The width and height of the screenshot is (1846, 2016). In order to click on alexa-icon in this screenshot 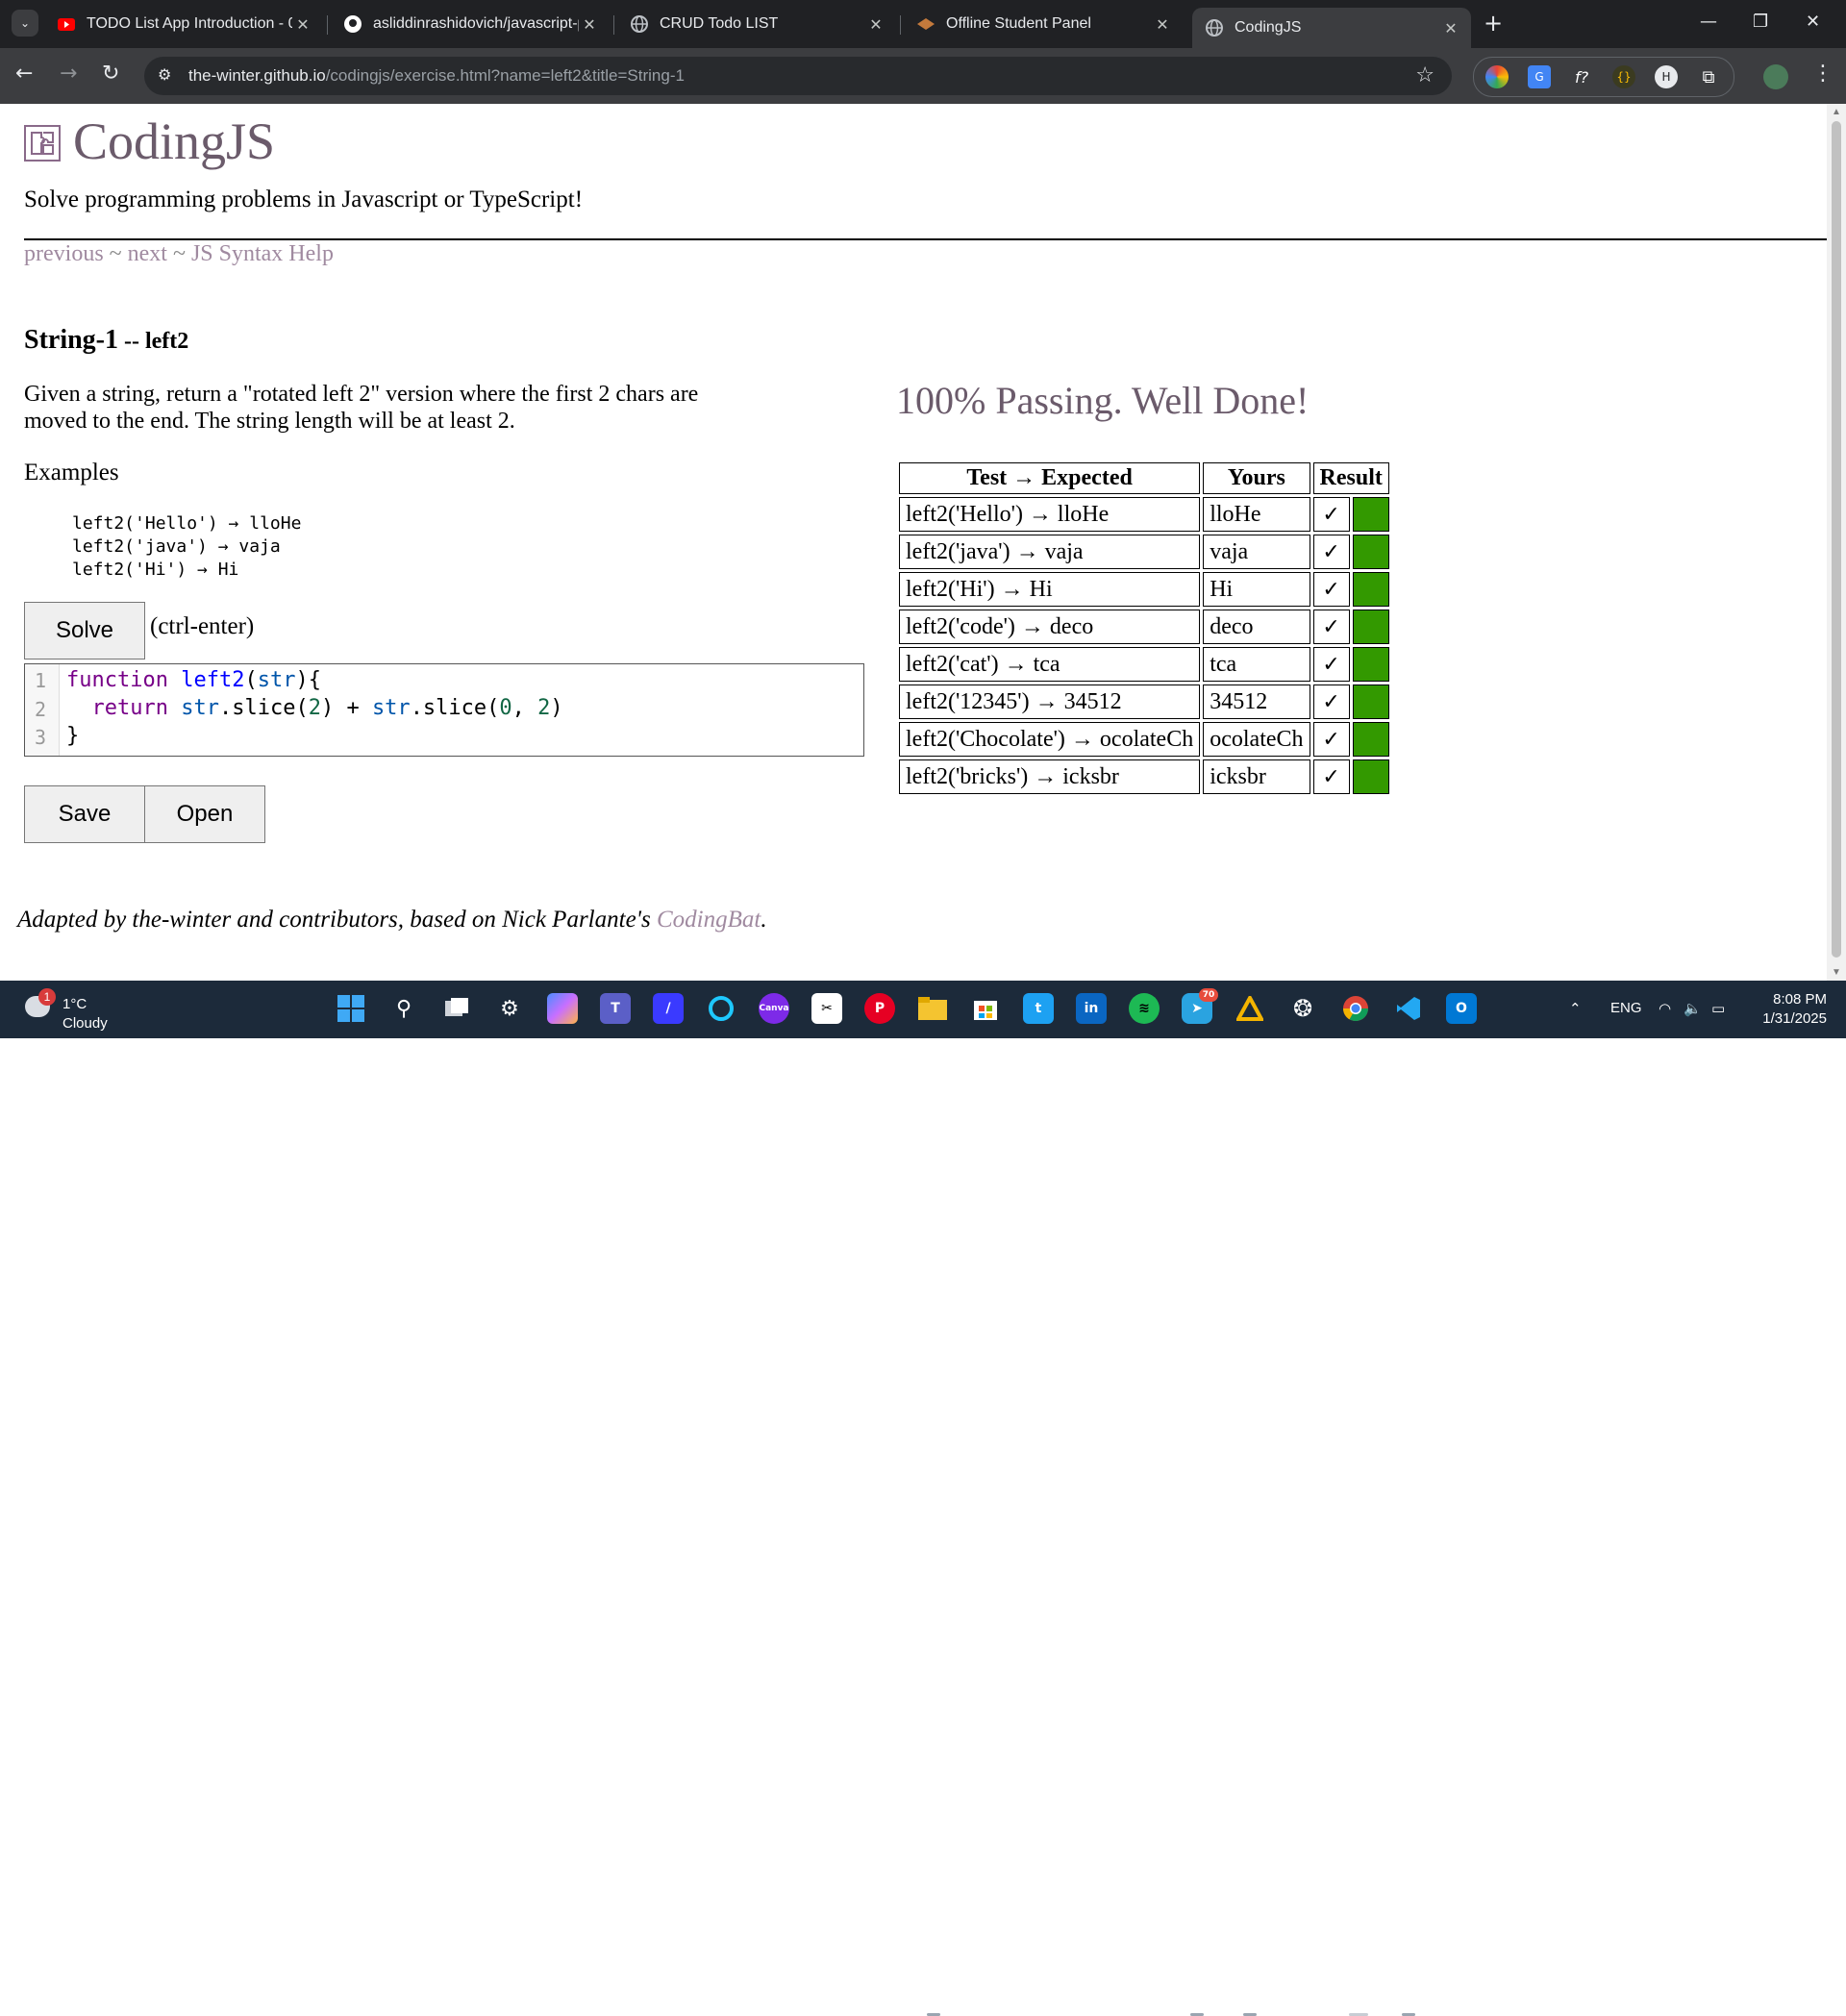, I will do `click(721, 1008)`.